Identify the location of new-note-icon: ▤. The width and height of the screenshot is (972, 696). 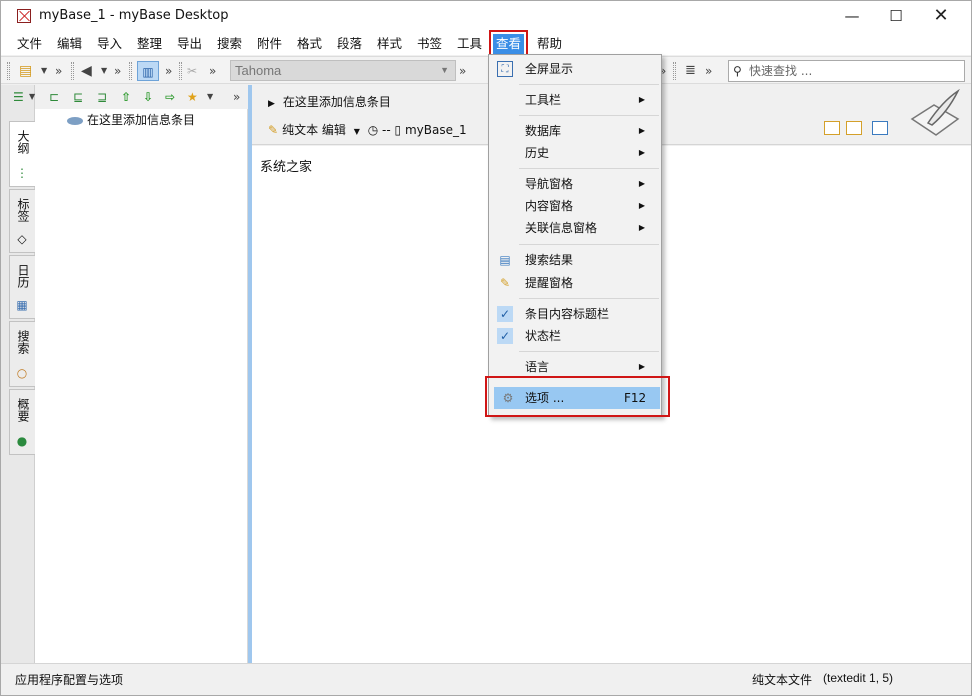
(25, 71).